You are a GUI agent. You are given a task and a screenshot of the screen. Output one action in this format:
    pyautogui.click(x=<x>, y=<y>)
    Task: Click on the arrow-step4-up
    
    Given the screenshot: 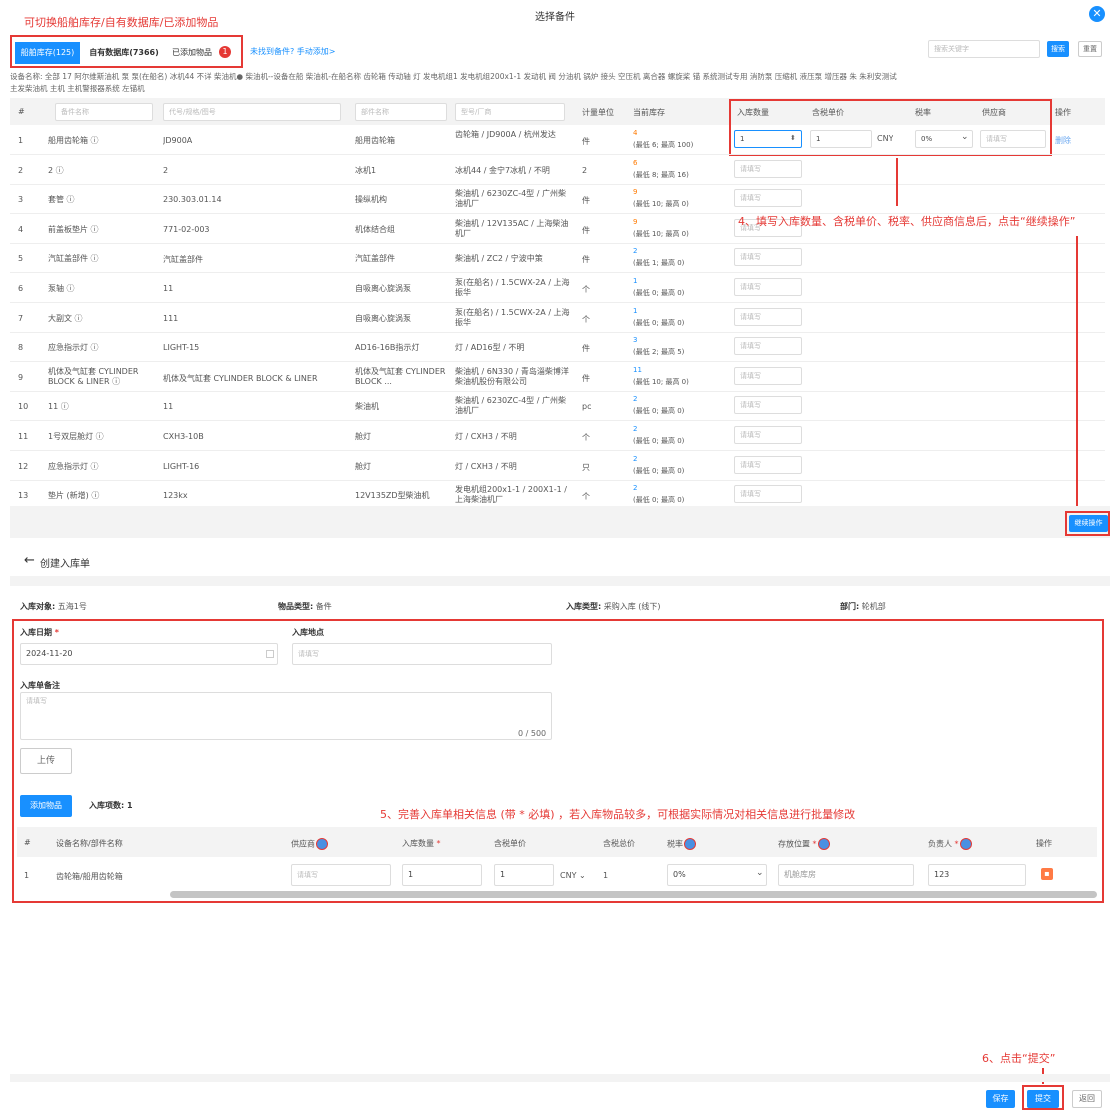 What is the action you would take?
    pyautogui.click(x=1077, y=373)
    